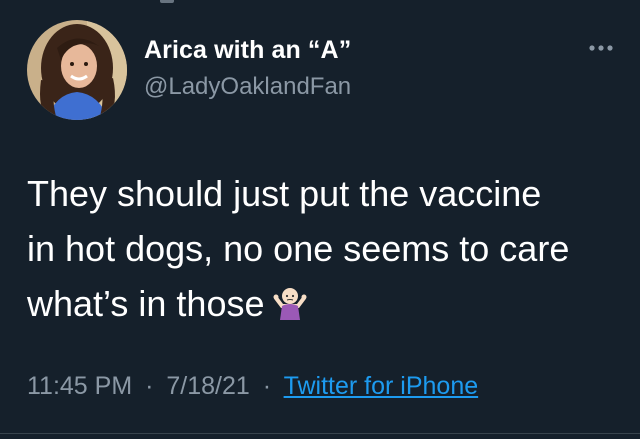  I want to click on author-handle: @LadyOaklandFan, so click(247, 87).